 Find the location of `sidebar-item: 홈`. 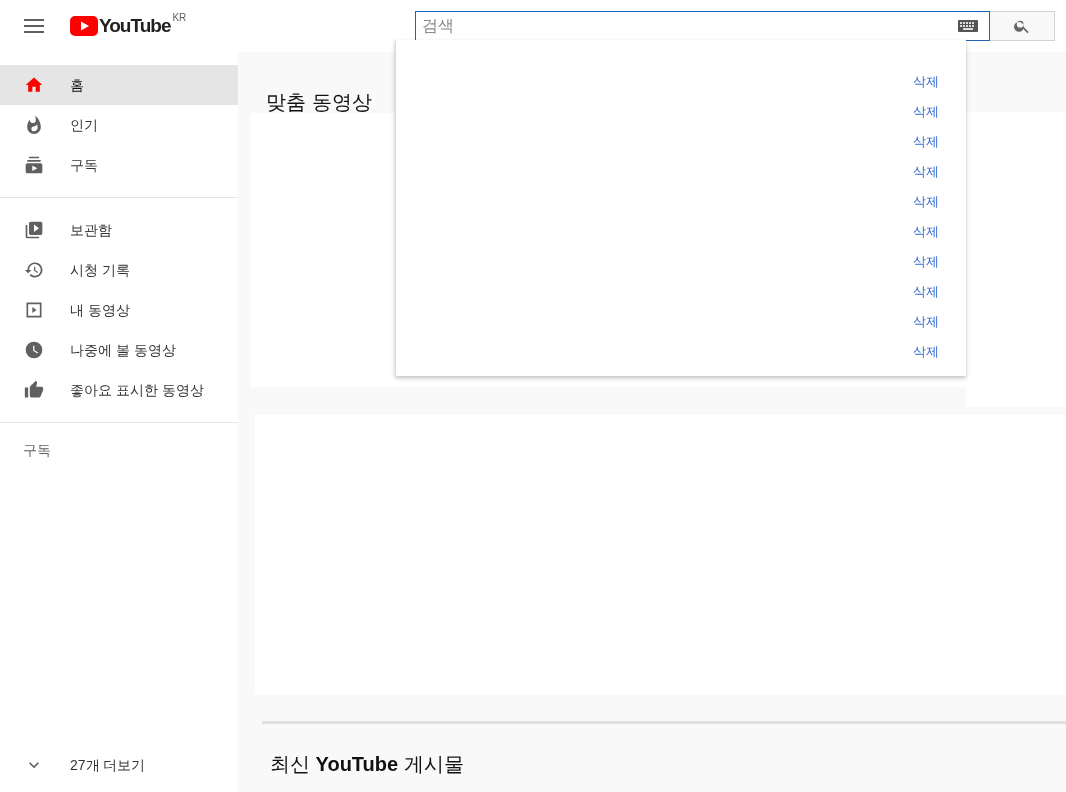

sidebar-item: 홈 is located at coordinates (119, 85).